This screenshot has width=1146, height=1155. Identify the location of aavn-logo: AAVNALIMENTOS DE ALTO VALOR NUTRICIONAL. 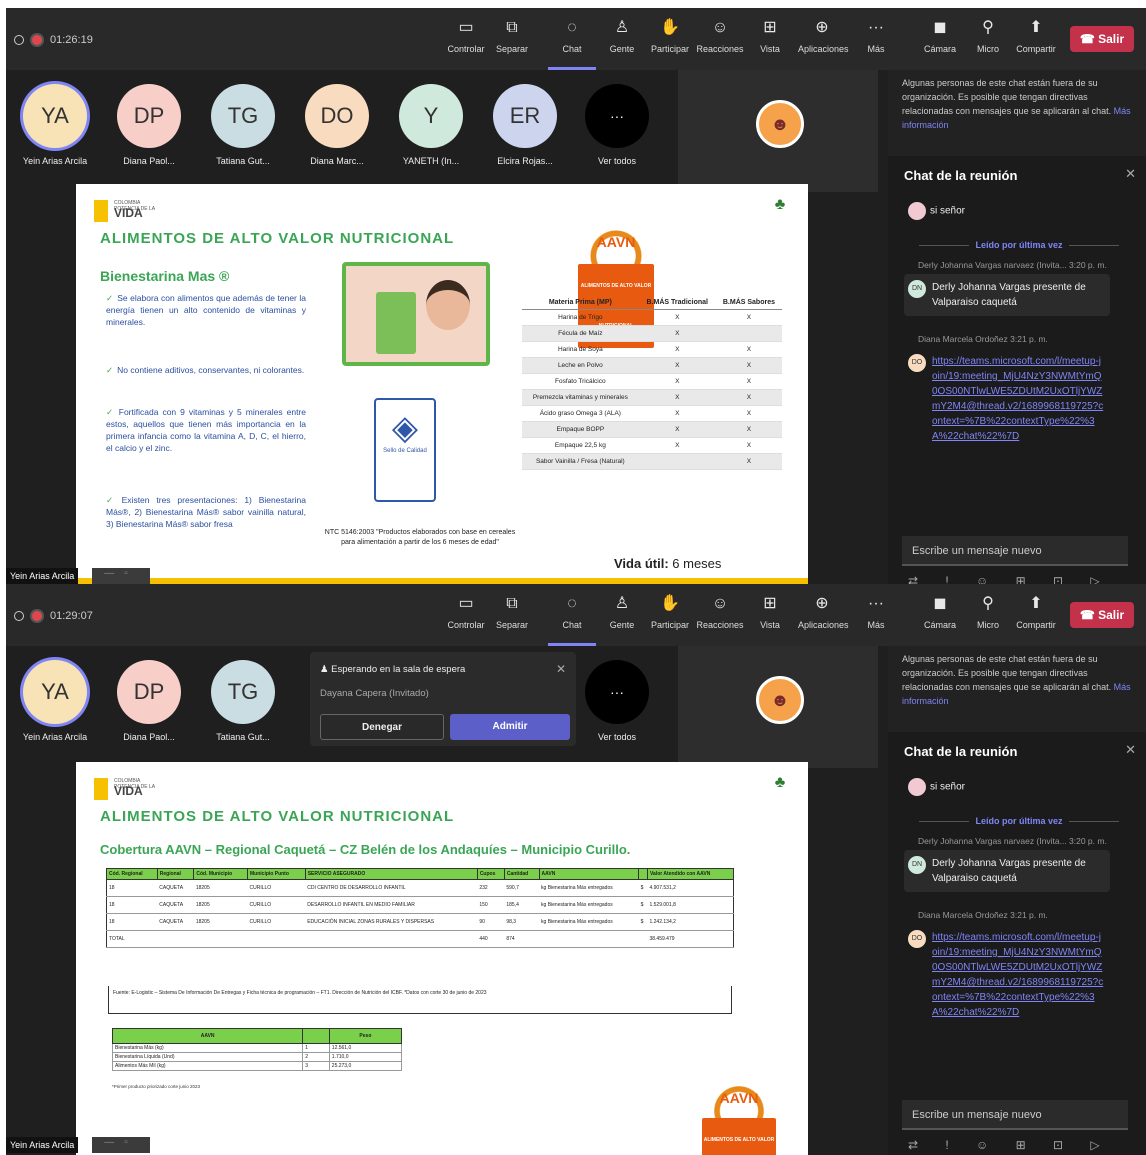
(616, 285).